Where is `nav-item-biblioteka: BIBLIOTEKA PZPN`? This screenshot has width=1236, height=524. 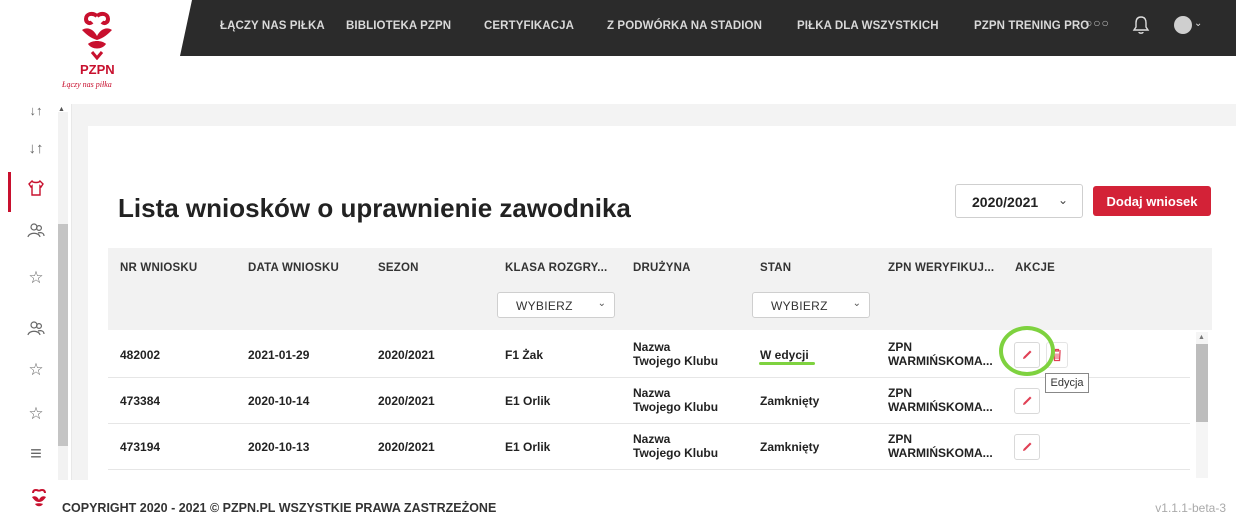
nav-item-biblioteka: BIBLIOTEKA PZPN is located at coordinates (398, 26).